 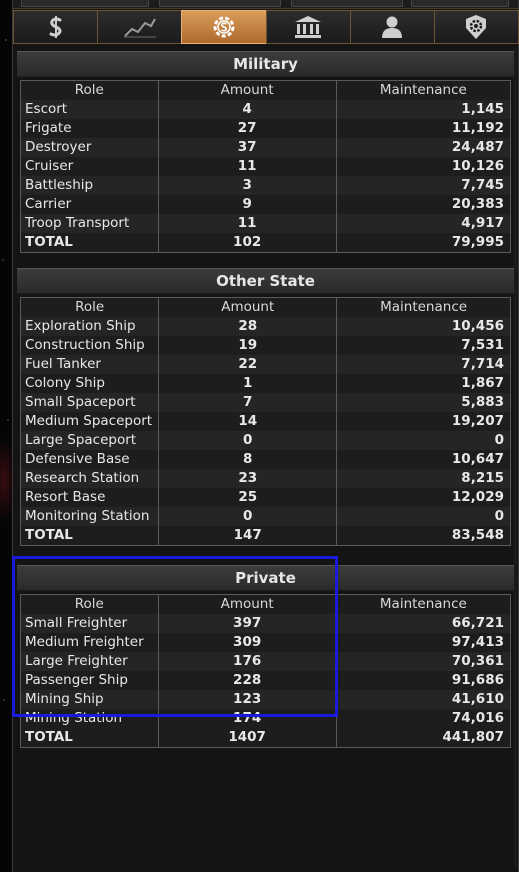 What do you see at coordinates (423, 109) in the screenshot?
I see `maintenance-cell: 1,145` at bounding box center [423, 109].